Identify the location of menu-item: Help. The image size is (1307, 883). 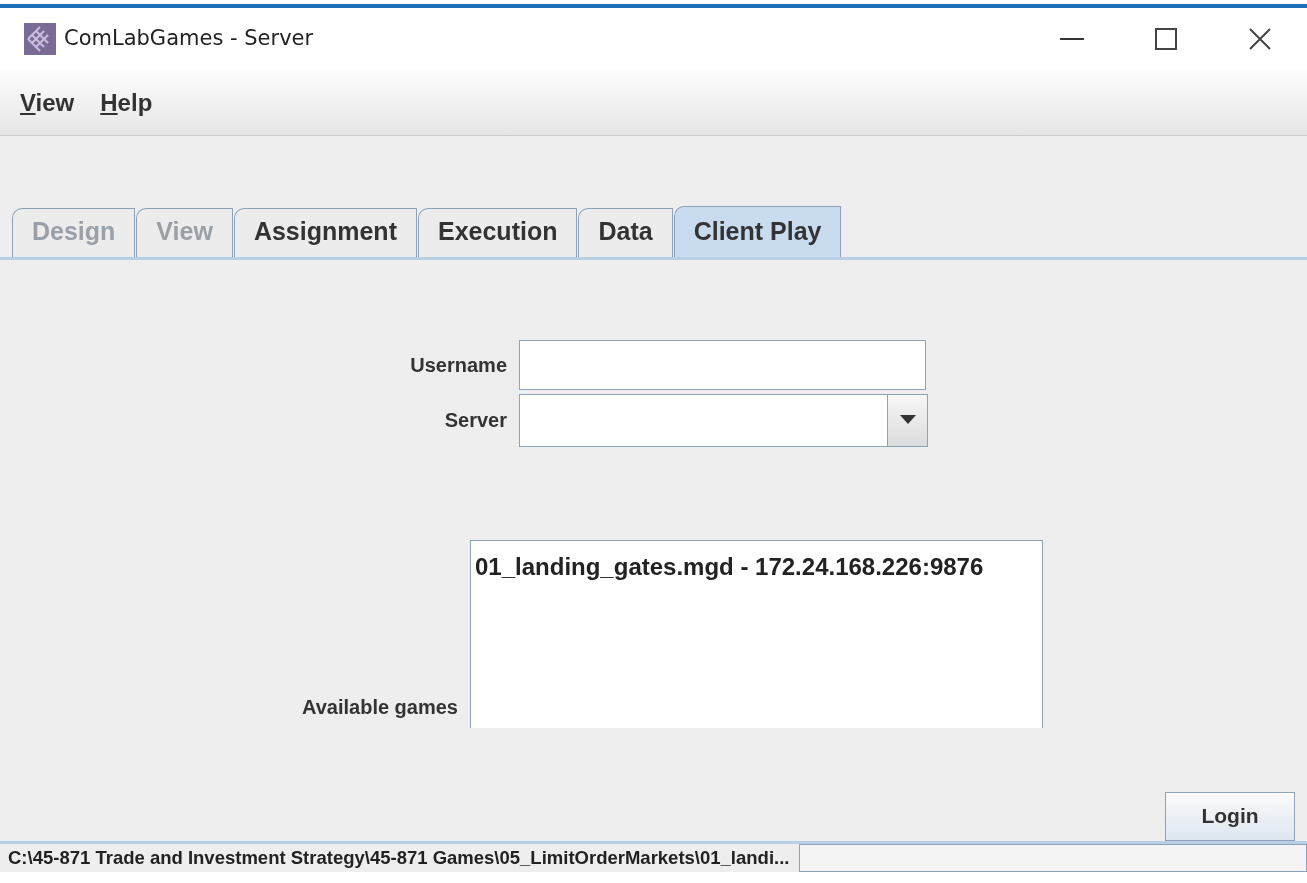
(126, 102).